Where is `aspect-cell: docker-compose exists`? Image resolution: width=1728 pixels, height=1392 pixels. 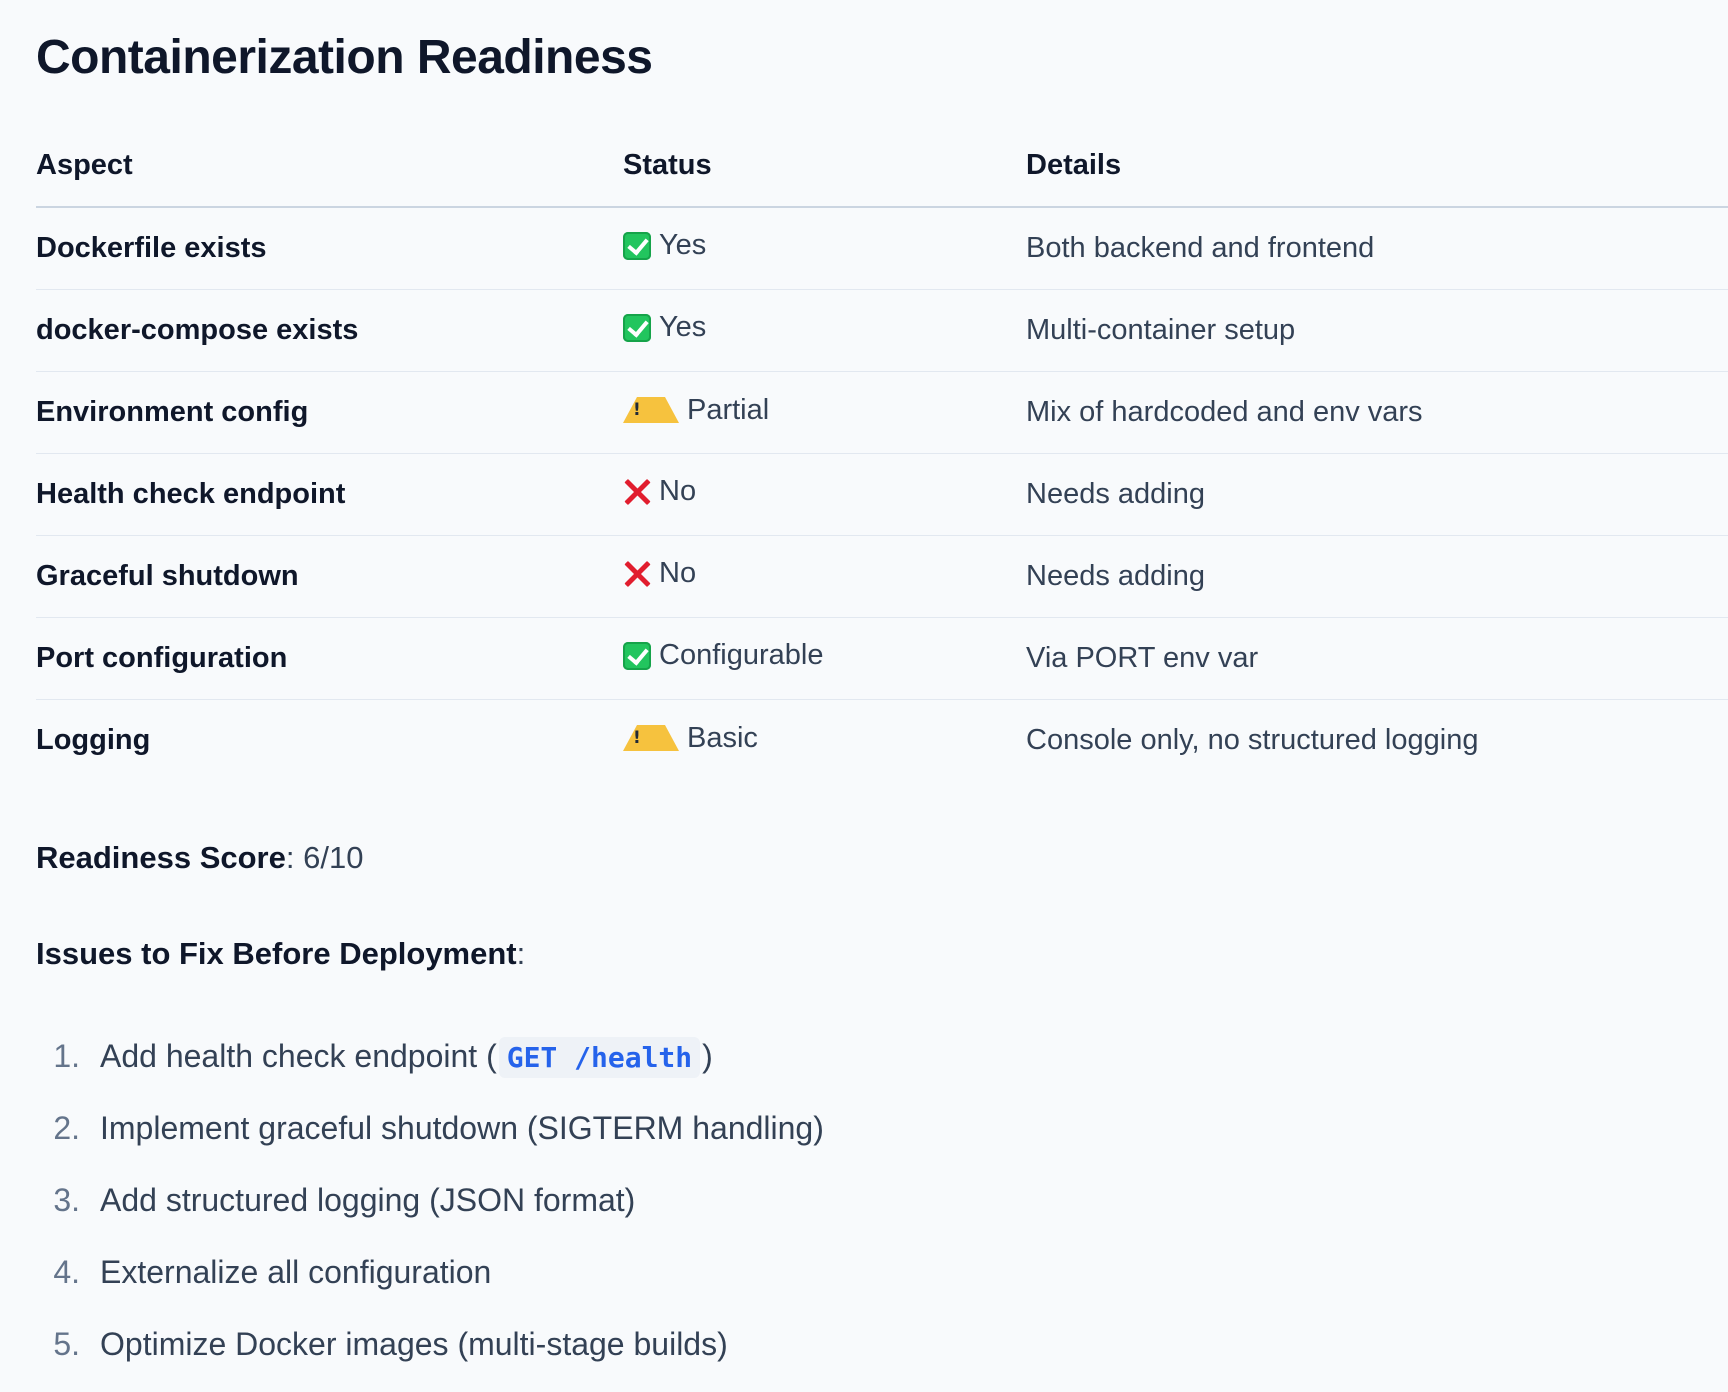
aspect-cell: docker-compose exists is located at coordinates (329, 330).